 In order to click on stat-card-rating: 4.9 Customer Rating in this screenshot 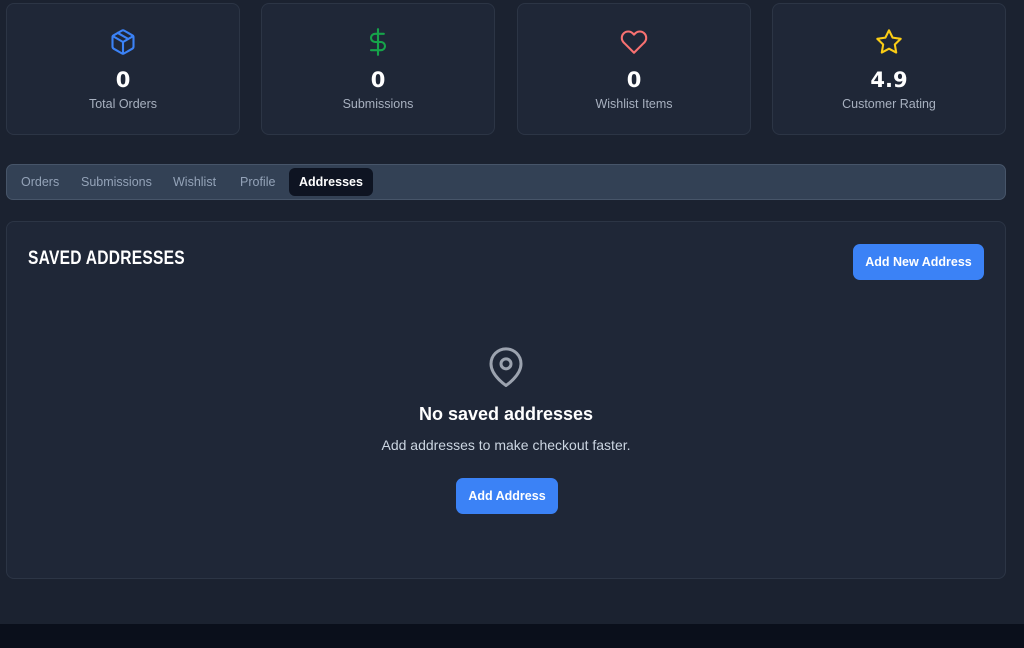, I will do `click(889, 69)`.